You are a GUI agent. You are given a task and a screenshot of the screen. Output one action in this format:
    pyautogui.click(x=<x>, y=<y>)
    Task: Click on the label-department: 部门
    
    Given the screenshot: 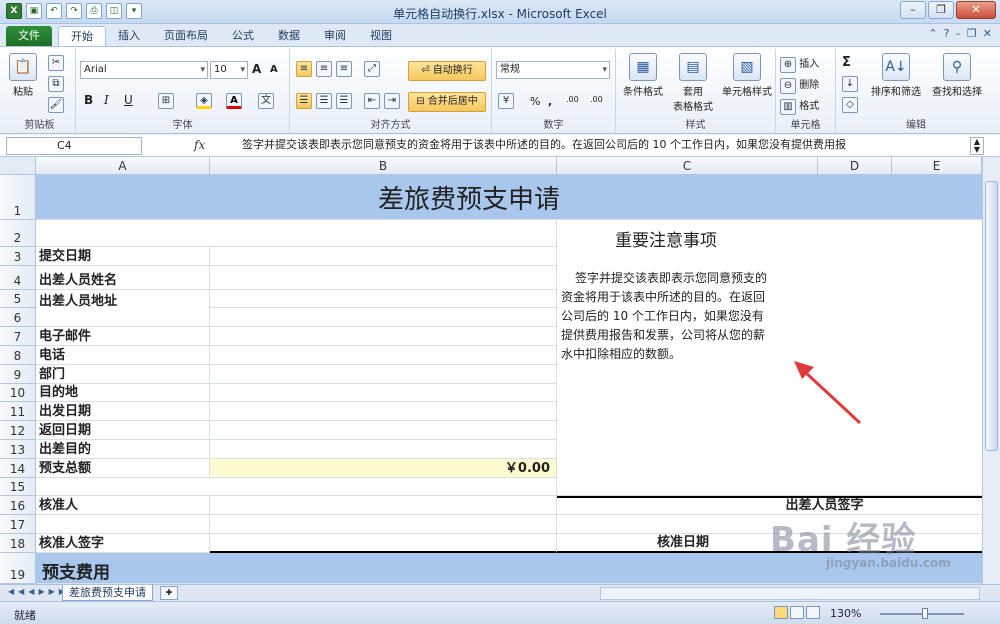 What is the action you would take?
    pyautogui.click(x=123, y=374)
    